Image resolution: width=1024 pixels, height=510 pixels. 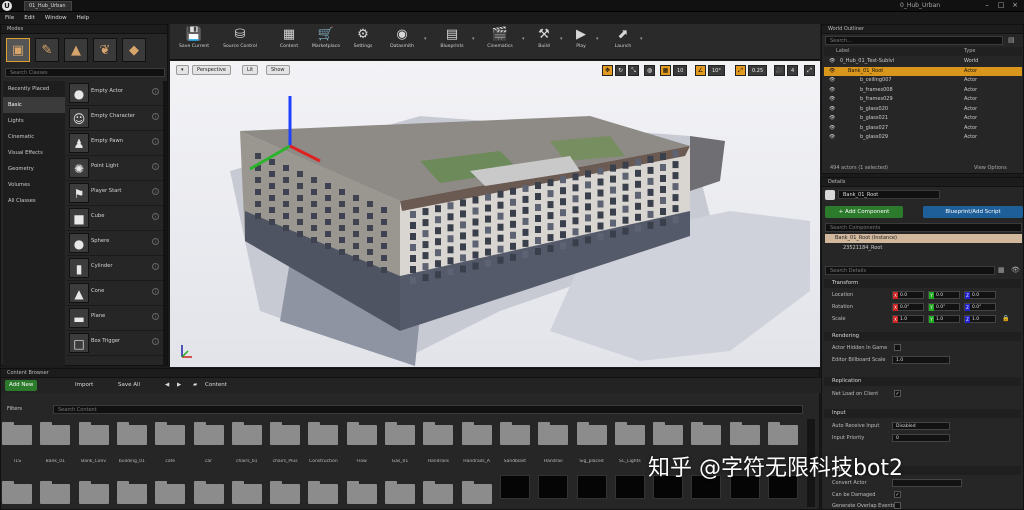 What do you see at coordinates (923, 91) in the screenshot?
I see `table-row: 👁 b_frames008 Actor` at bounding box center [923, 91].